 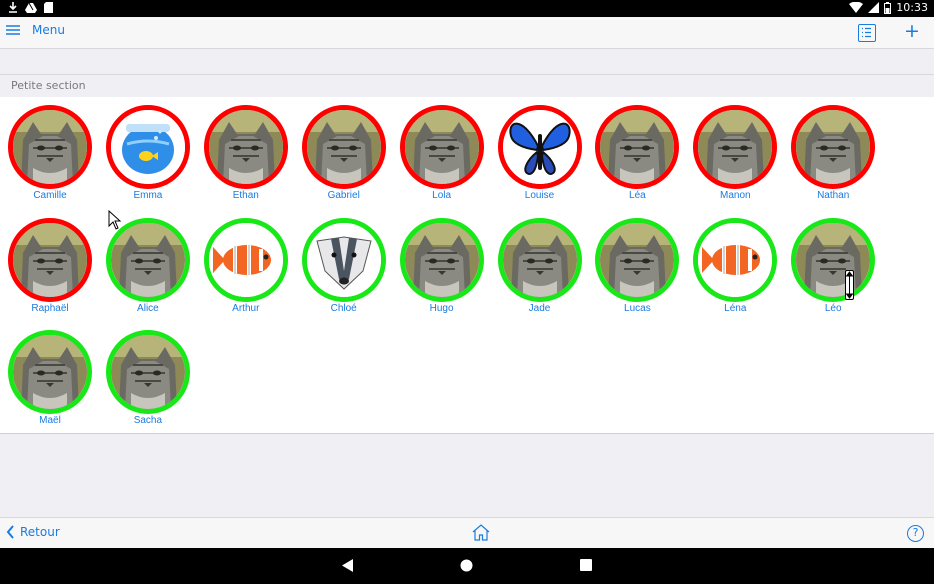 I want to click on student-name: Sacha, so click(x=148, y=420).